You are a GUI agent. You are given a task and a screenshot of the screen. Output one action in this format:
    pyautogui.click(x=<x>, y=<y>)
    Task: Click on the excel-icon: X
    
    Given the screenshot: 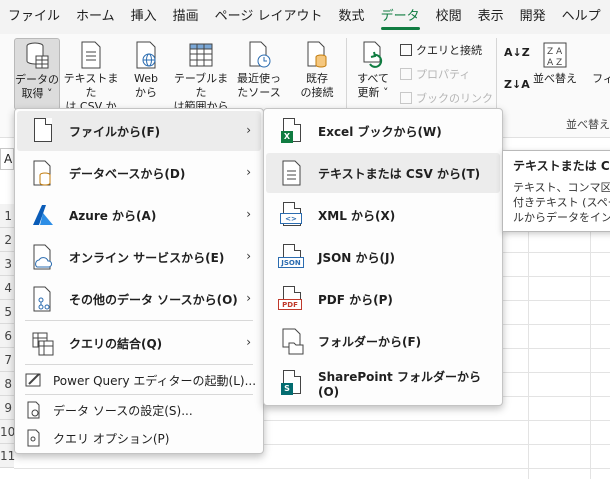 What is the action you would take?
    pyautogui.click(x=292, y=131)
    